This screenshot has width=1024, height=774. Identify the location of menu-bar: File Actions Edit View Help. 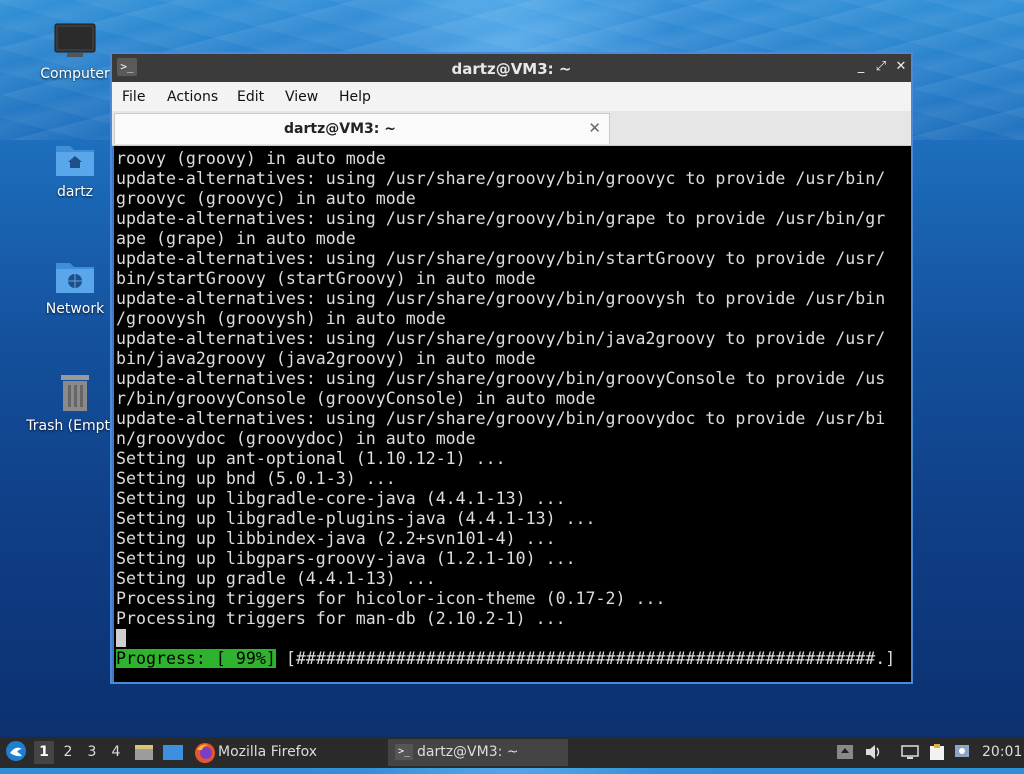
(511, 96).